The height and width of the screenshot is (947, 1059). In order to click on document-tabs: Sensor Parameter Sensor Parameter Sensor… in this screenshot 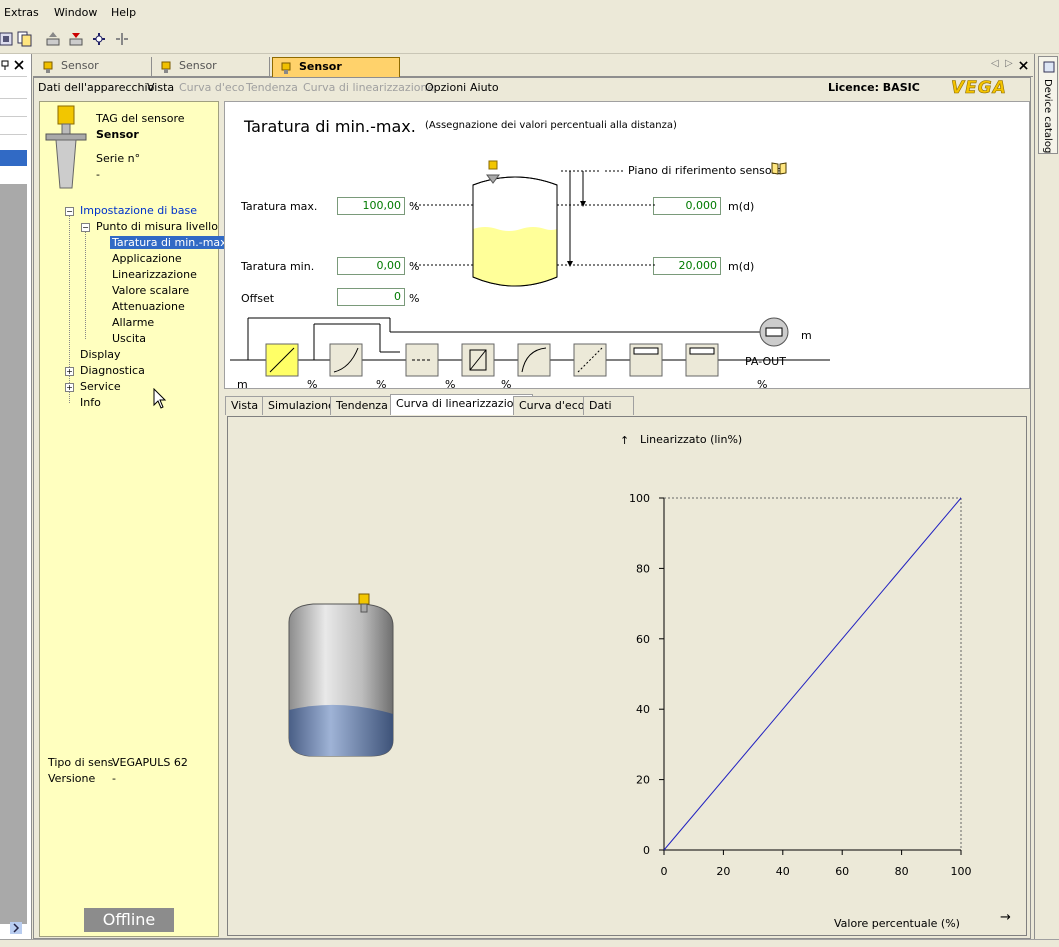, I will do `click(533, 73)`.